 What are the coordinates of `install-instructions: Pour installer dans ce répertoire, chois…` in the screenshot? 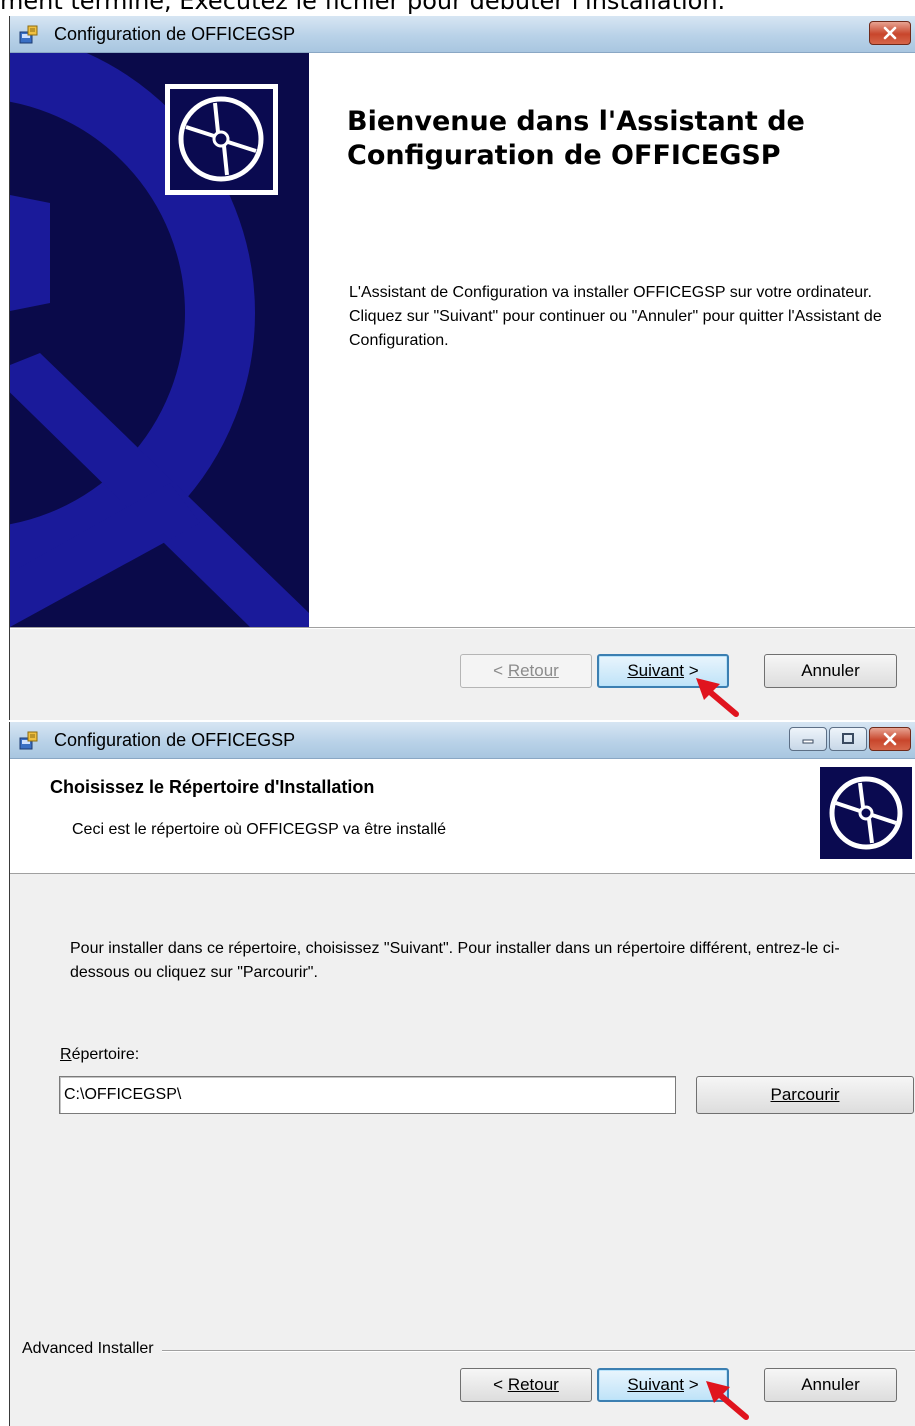 It's located at (455, 960).